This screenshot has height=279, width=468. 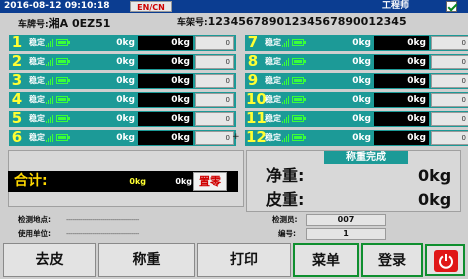 I want to click on frame-value: 12345678901234567890012345, so click(x=307, y=21).